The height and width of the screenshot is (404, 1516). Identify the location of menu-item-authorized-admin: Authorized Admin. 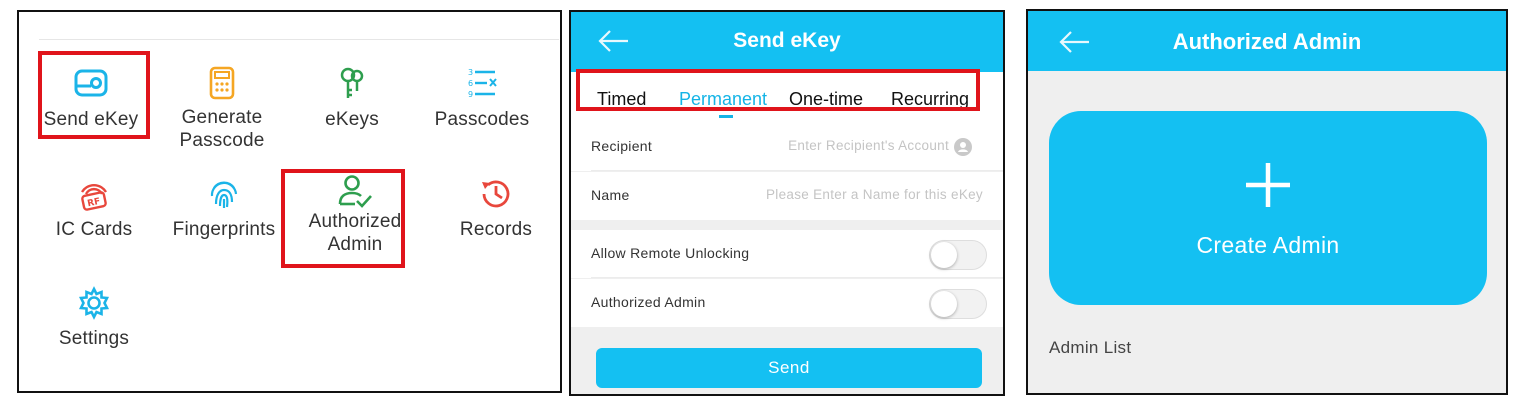
(355, 214).